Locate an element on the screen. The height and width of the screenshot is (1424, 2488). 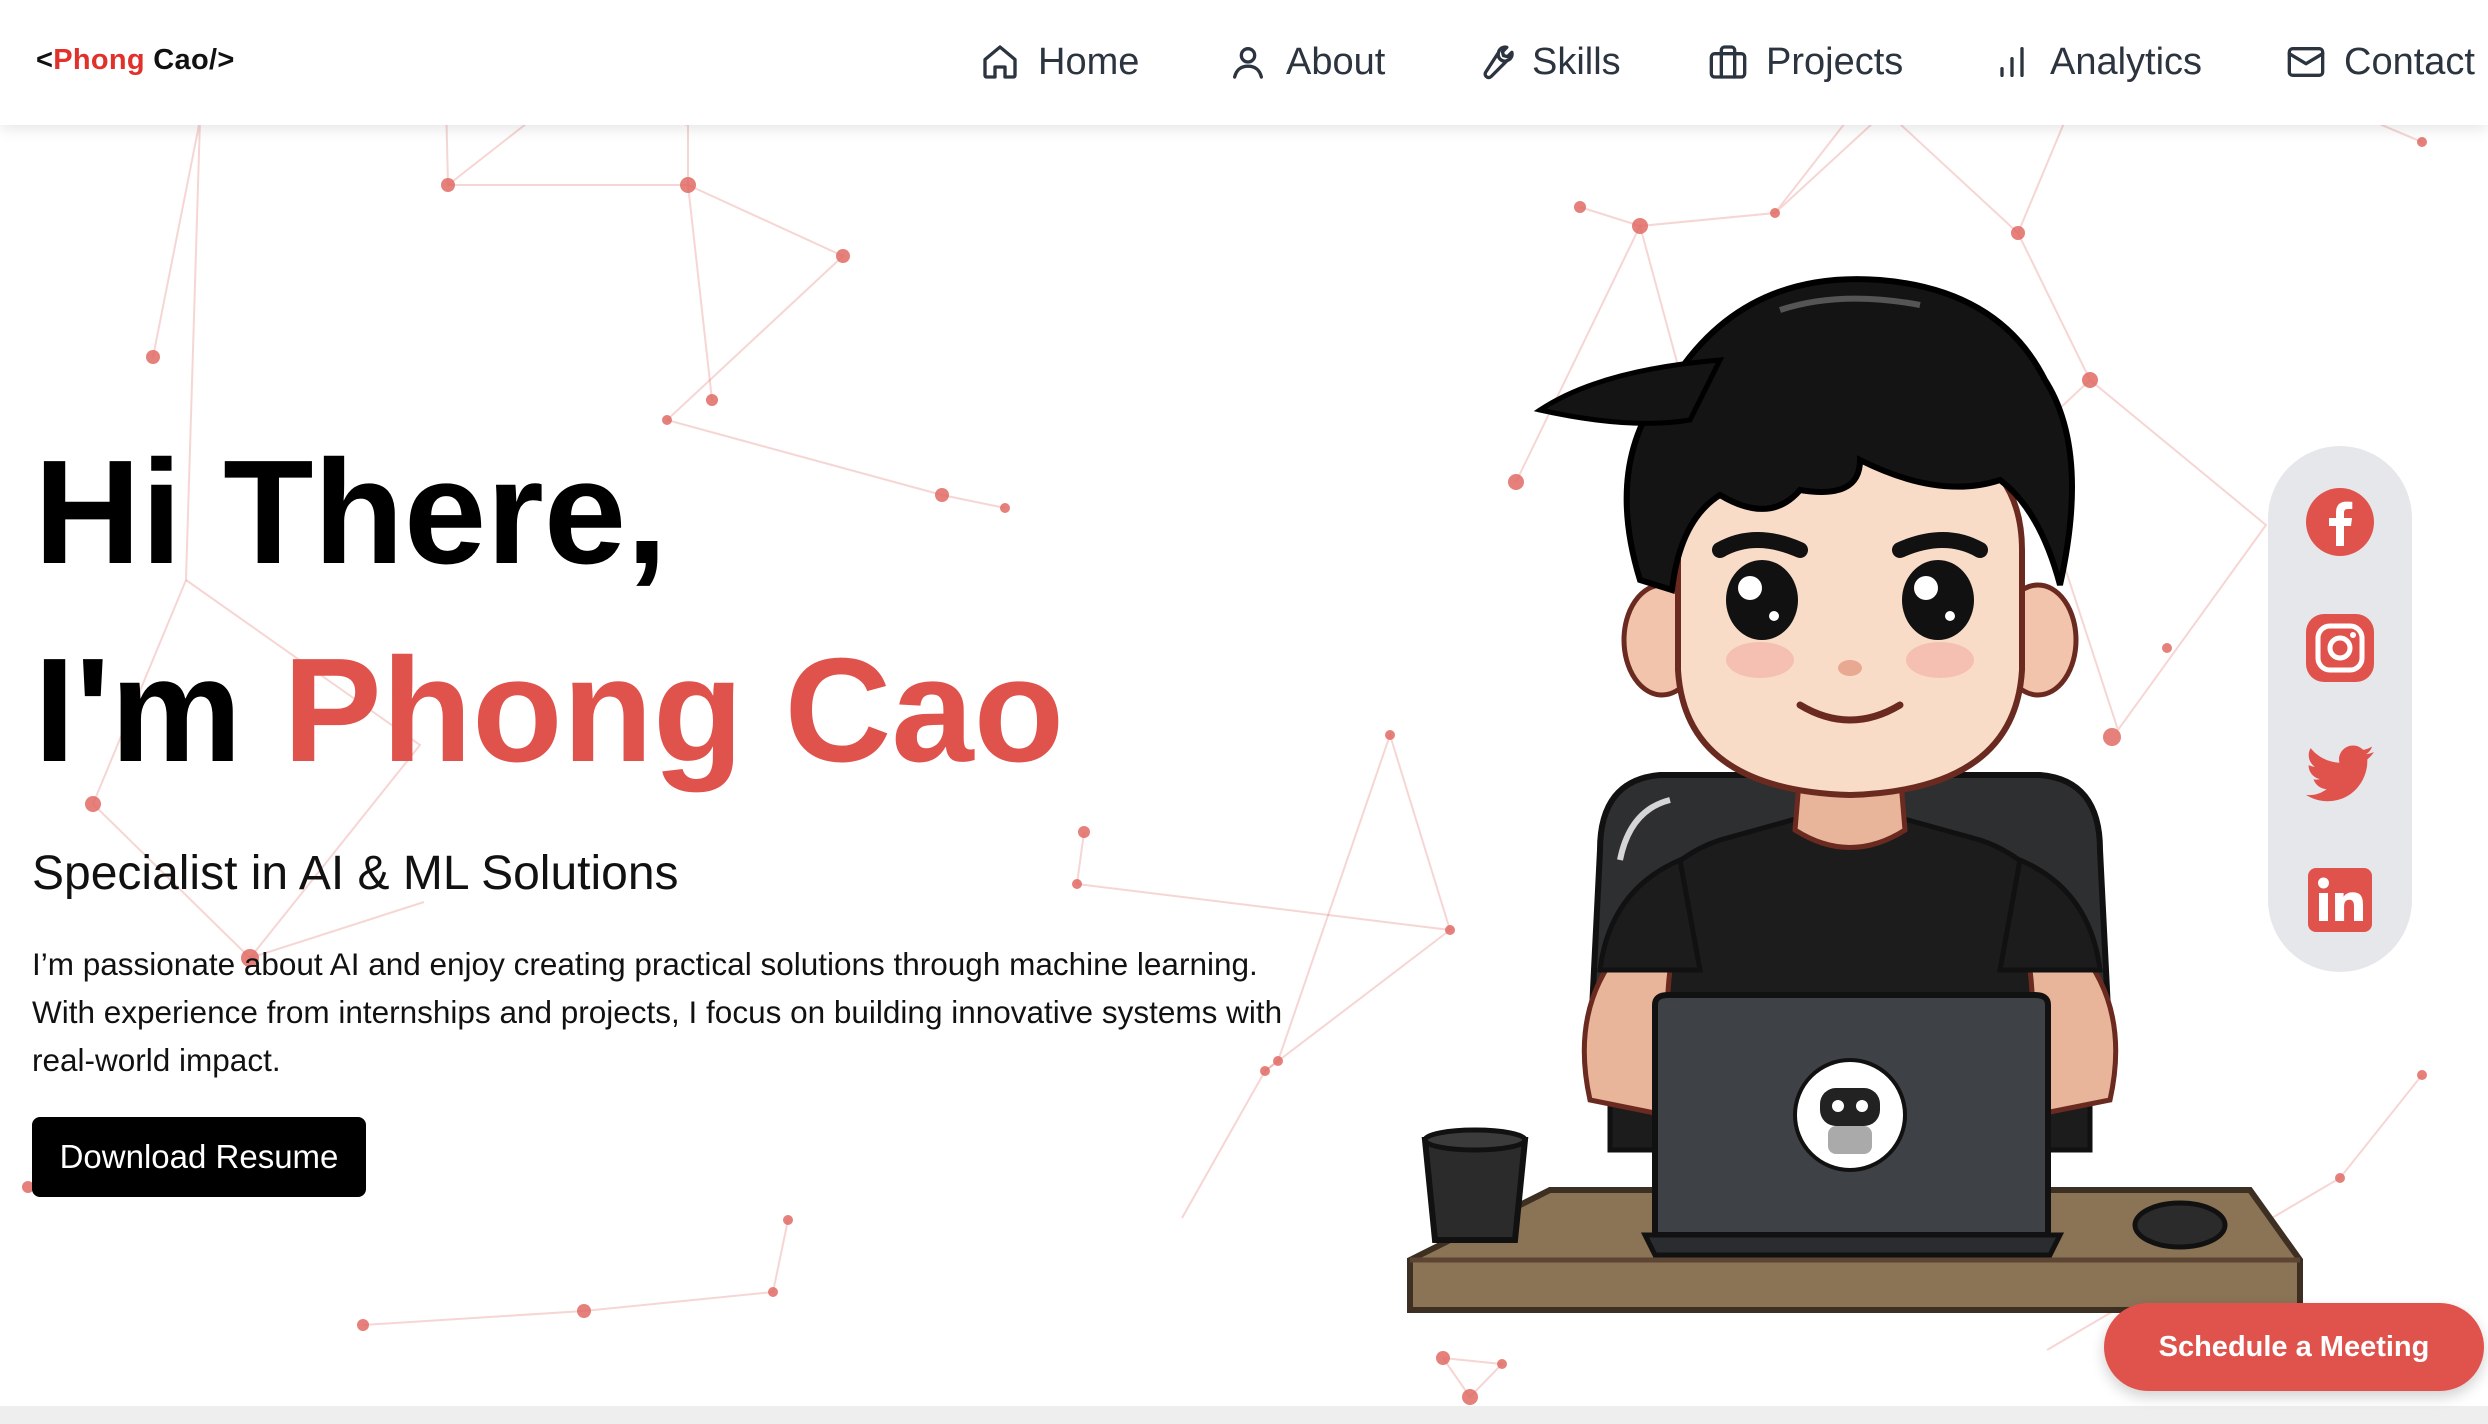
nav-contact: Contact is located at coordinates (2380, 62).